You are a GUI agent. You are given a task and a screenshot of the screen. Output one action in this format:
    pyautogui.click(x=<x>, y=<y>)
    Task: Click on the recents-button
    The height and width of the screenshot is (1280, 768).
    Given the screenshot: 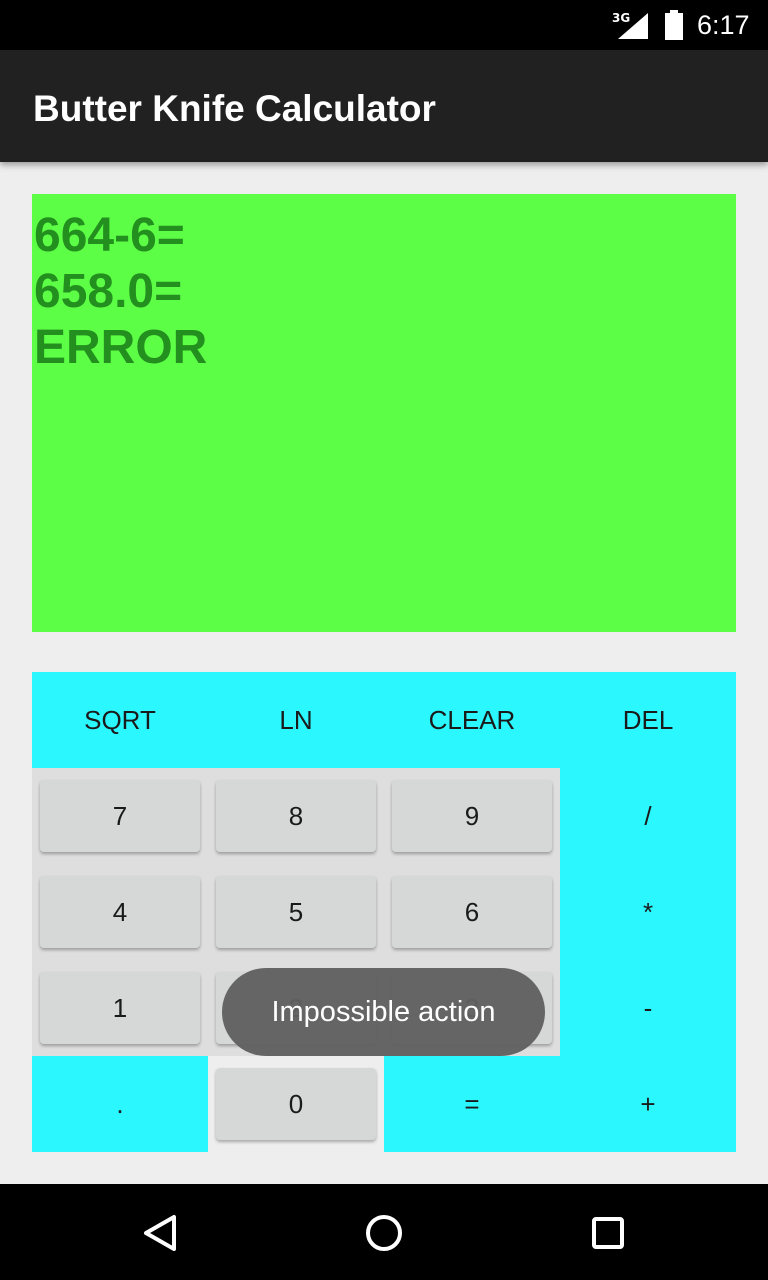 What is the action you would take?
    pyautogui.click(x=608, y=1233)
    